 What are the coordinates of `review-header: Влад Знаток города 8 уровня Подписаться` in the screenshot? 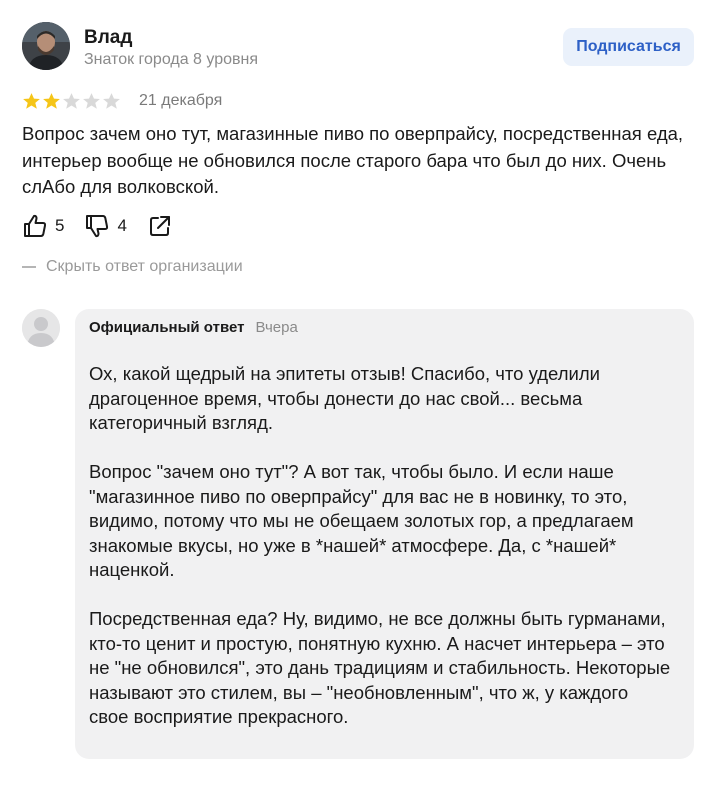 It's located at (362, 48).